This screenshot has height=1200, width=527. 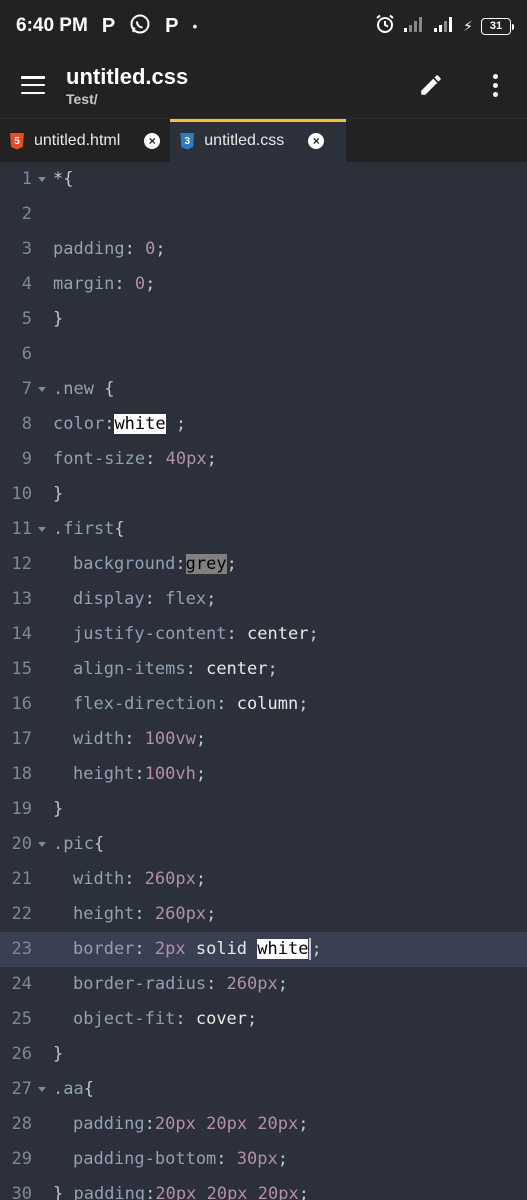 What do you see at coordinates (124, 564) in the screenshot?
I see `code-token: background` at bounding box center [124, 564].